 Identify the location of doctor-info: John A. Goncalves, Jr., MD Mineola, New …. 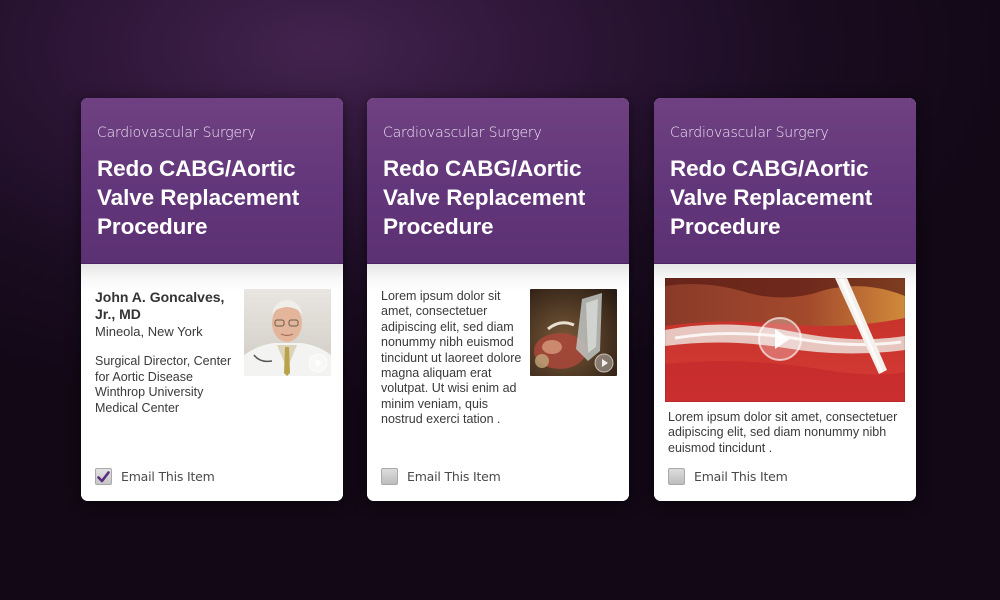
(165, 352).